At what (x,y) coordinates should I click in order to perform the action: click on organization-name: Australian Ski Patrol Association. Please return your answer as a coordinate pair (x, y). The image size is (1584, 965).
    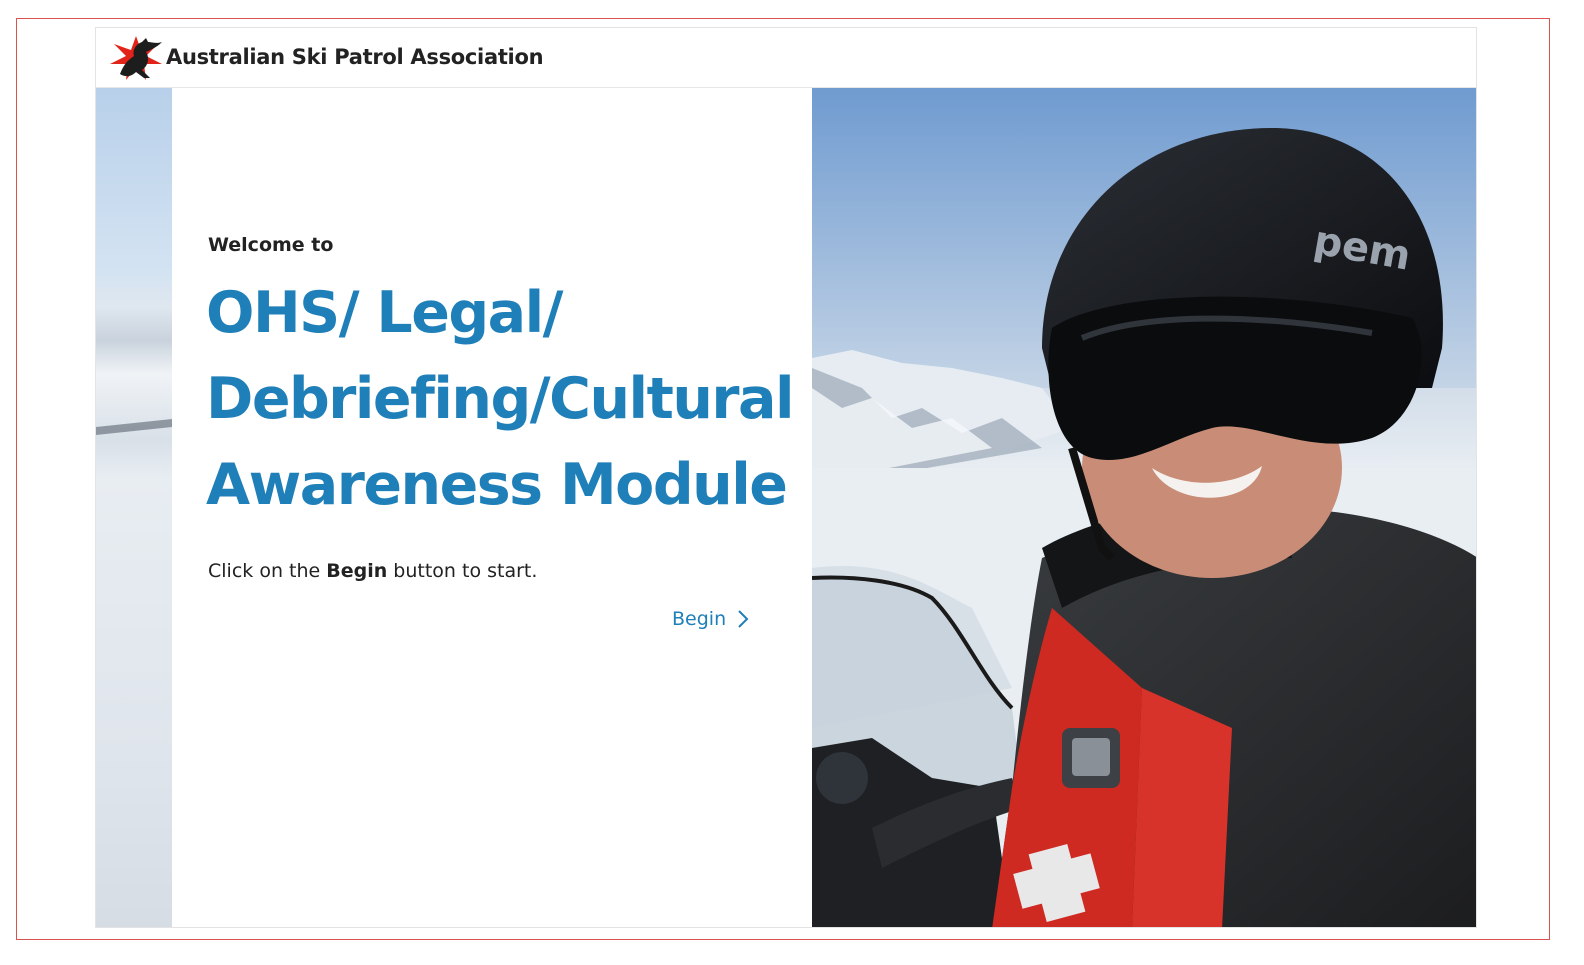
    Looking at the image, I should click on (355, 57).